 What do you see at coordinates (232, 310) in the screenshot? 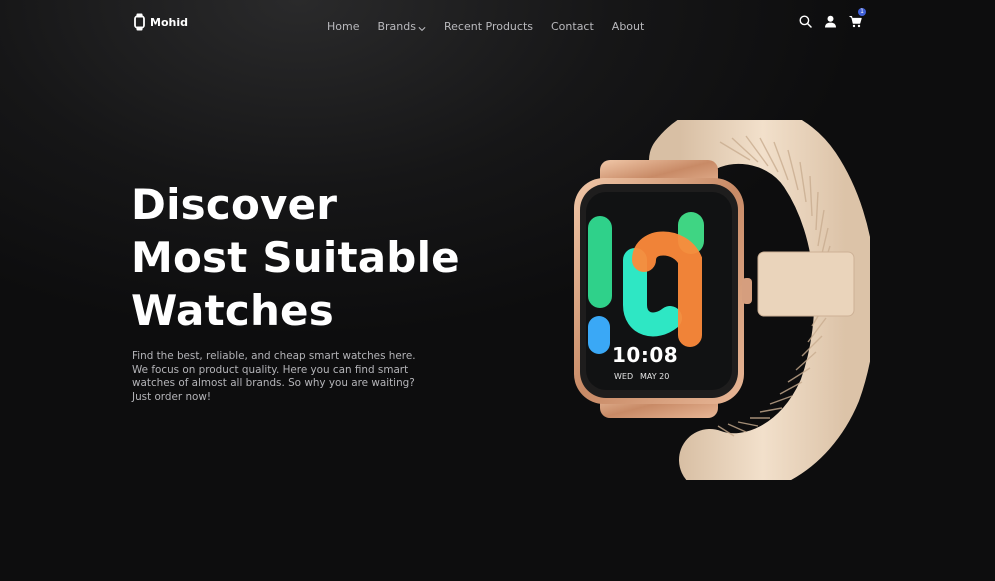
I see `hero-title-line: Watches` at bounding box center [232, 310].